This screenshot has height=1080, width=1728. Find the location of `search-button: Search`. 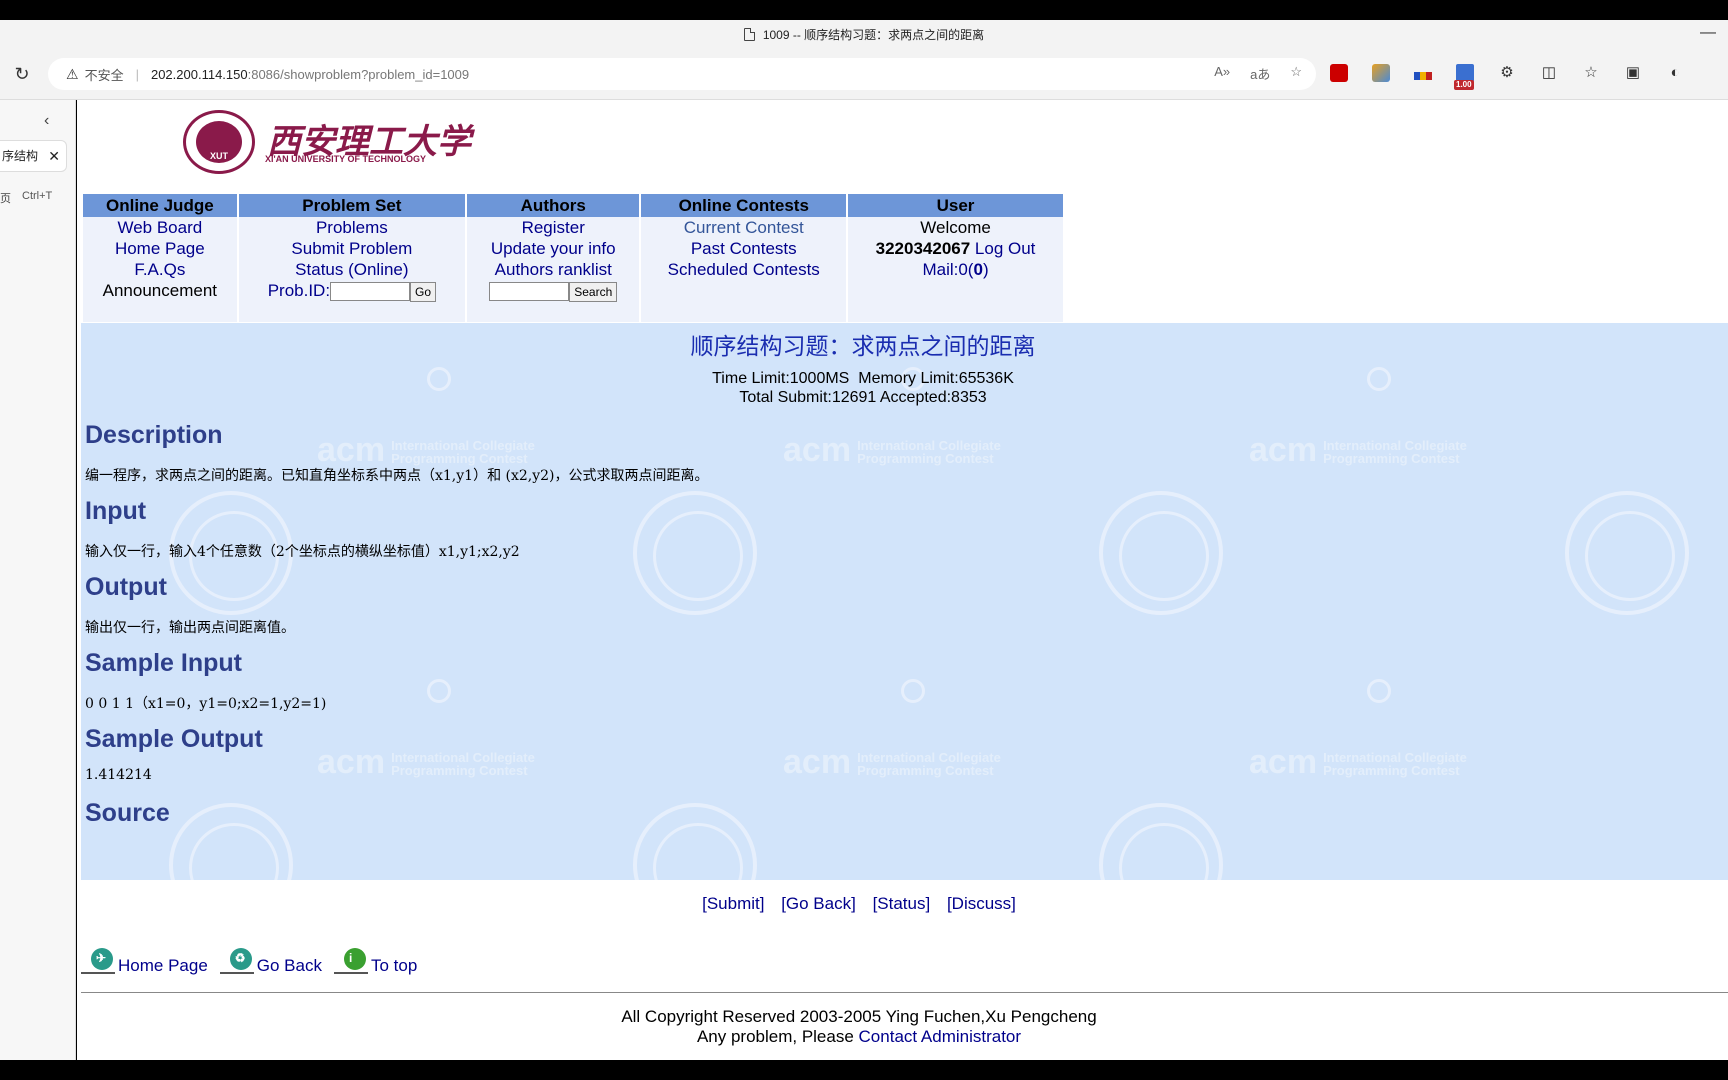

search-button: Search is located at coordinates (593, 292).